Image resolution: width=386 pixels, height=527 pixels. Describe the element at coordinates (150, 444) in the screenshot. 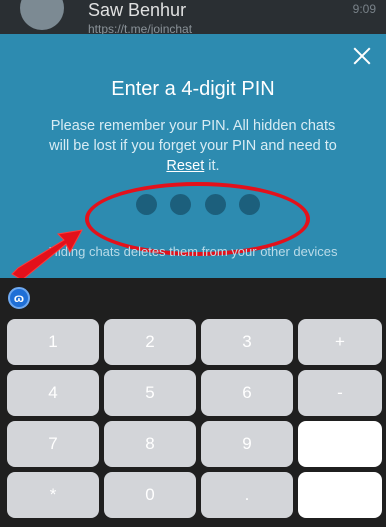

I see `key-8: 8` at that location.